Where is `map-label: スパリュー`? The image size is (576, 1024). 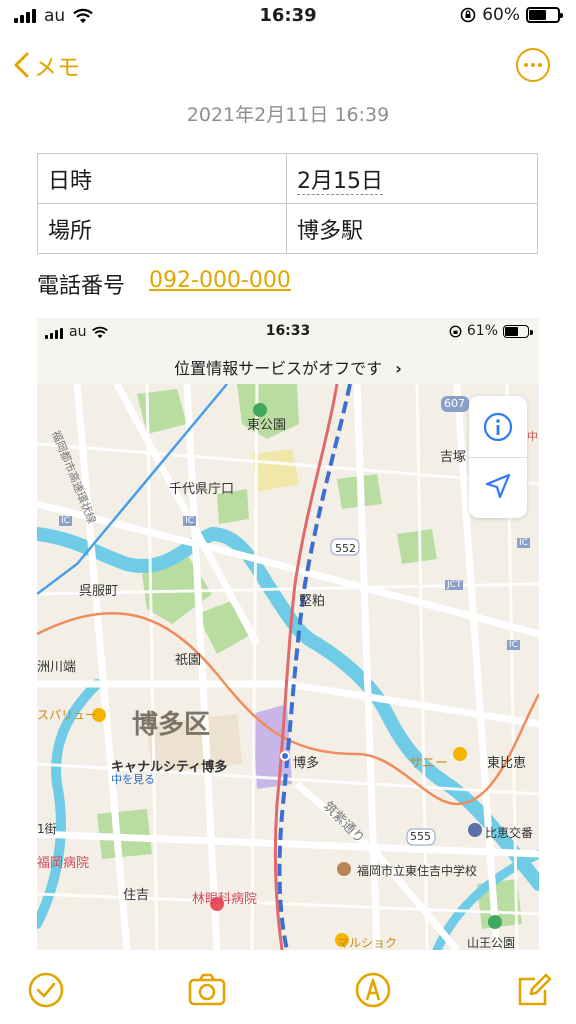 map-label: スパリュー is located at coordinates (67, 714).